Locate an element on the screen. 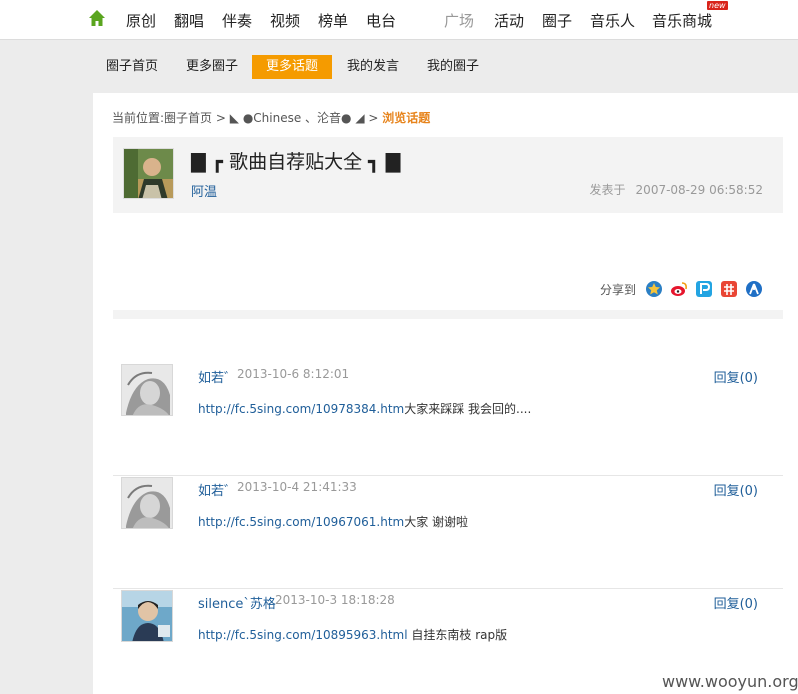 This screenshot has width=798, height=694. breadcrumb: 当前位置:圈子首页 > ◣ ●Chinese 、沦音● ◢ > 浏览话题 is located at coordinates (271, 117).